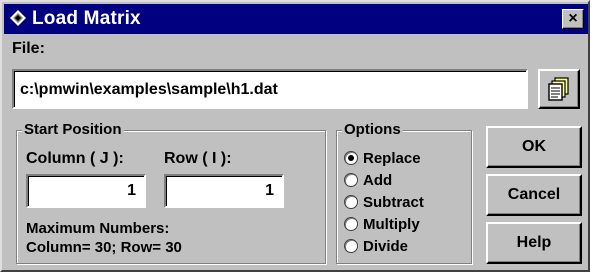  I want to click on row-input: 1, so click(224, 191).